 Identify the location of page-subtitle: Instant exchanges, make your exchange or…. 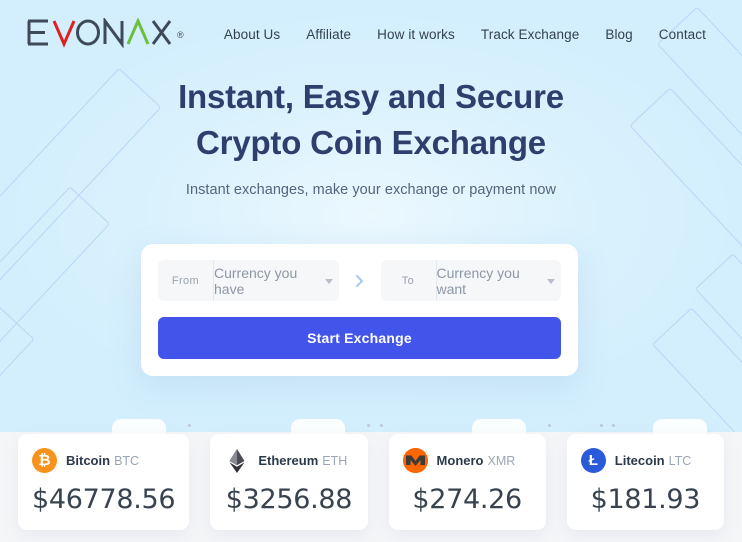
(371, 190).